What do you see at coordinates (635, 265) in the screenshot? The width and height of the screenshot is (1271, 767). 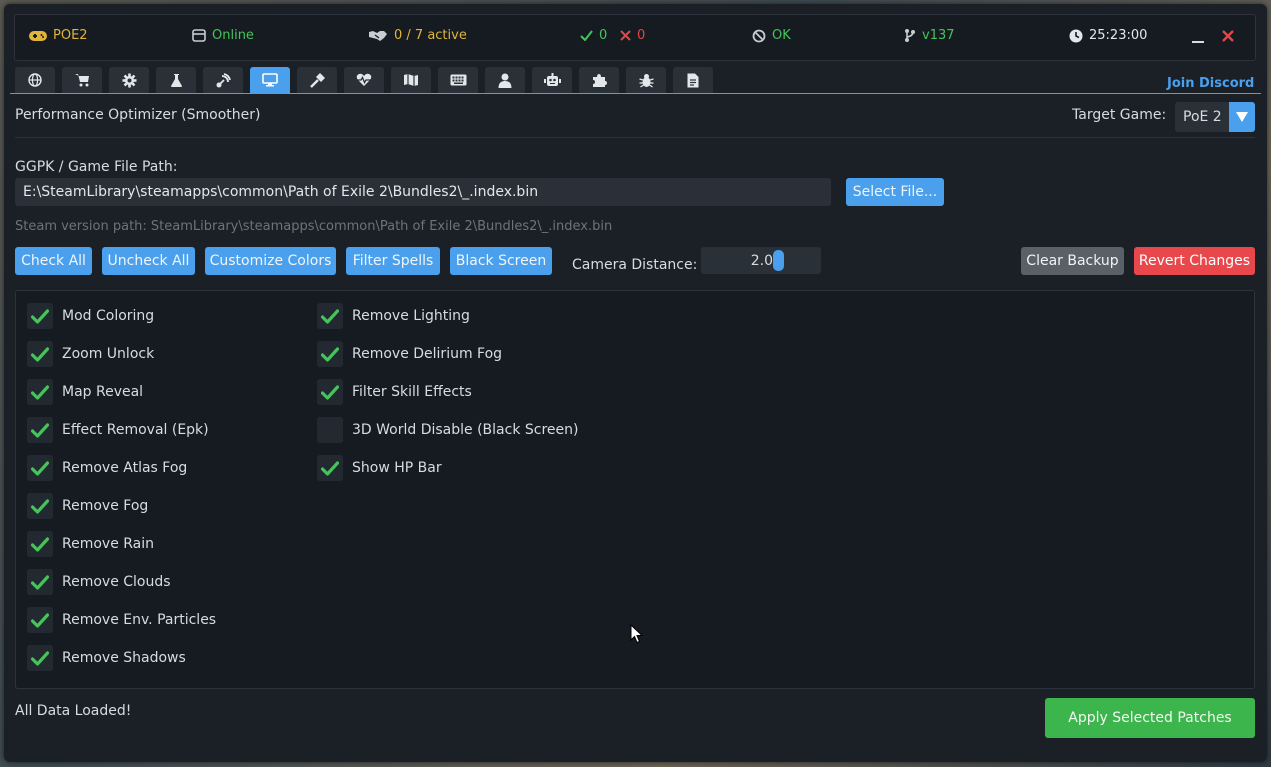 I see `camera-distance-label: Camera Distance:` at bounding box center [635, 265].